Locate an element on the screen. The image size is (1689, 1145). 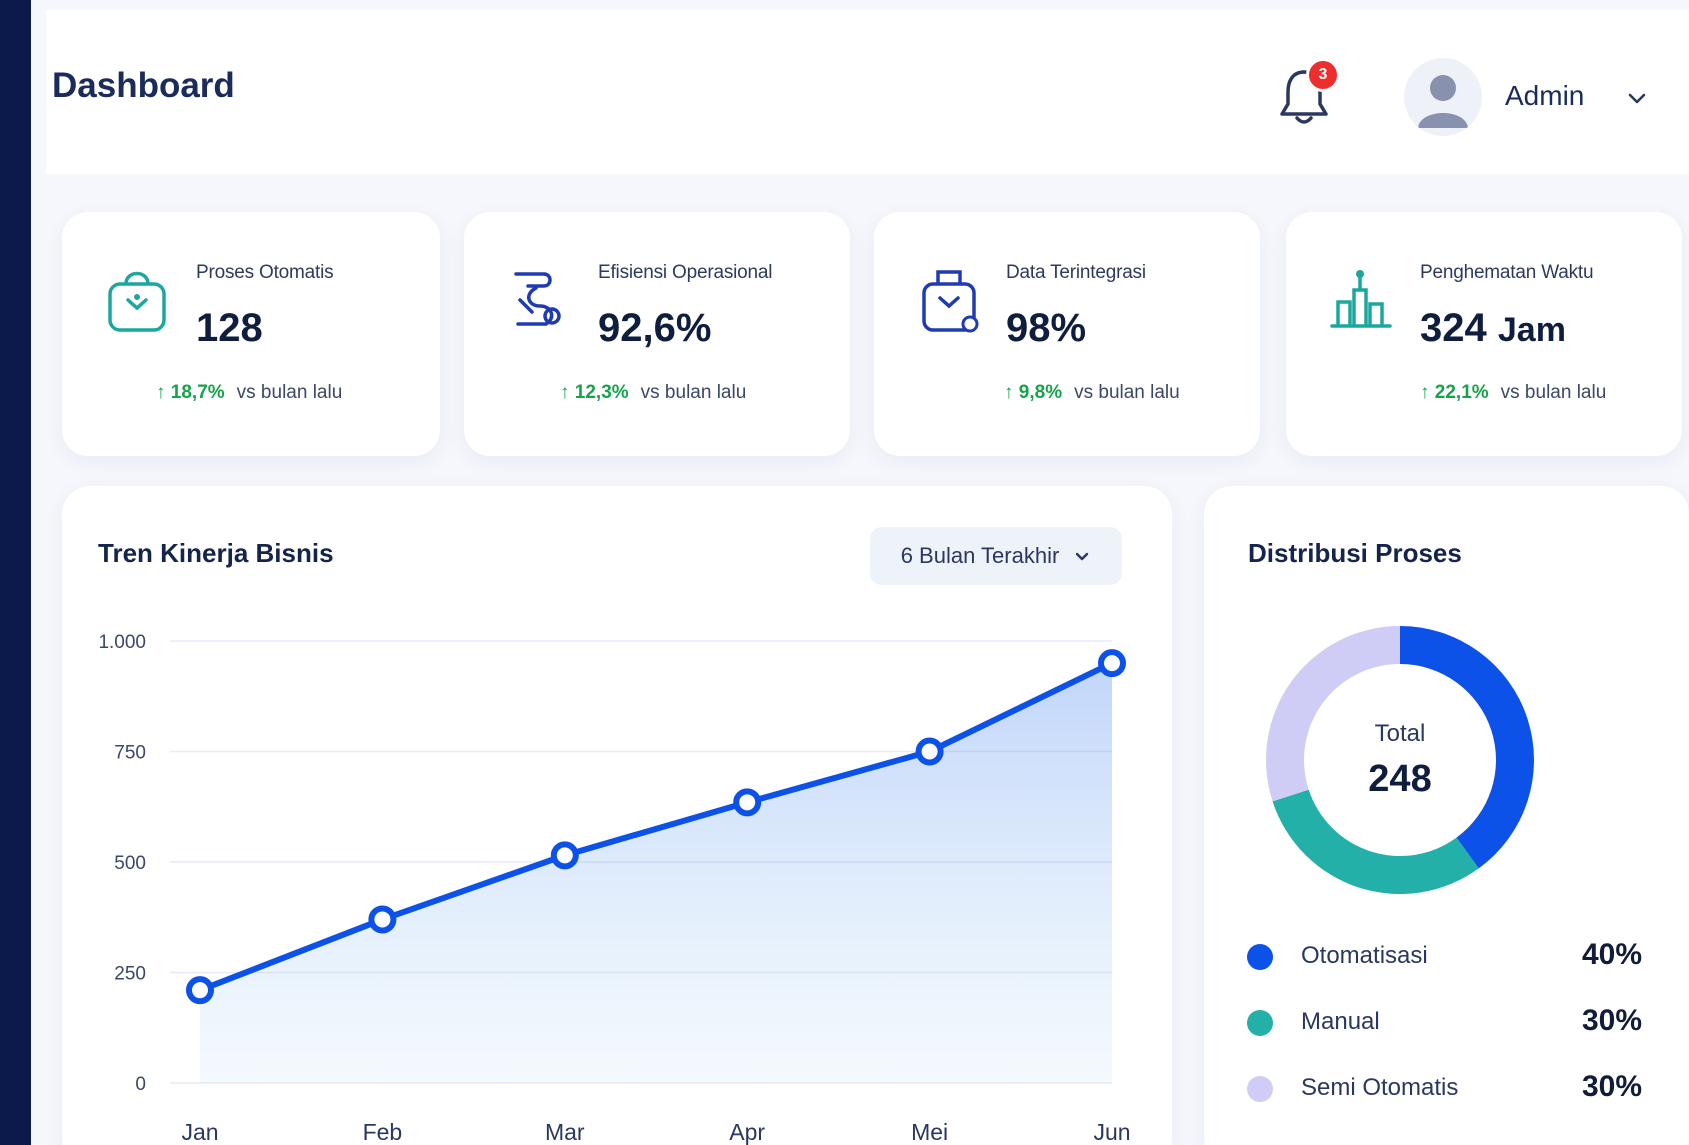
legend-item-semi-otomatis: Semi Otomatis 30% is located at coordinates (1444, 1088).